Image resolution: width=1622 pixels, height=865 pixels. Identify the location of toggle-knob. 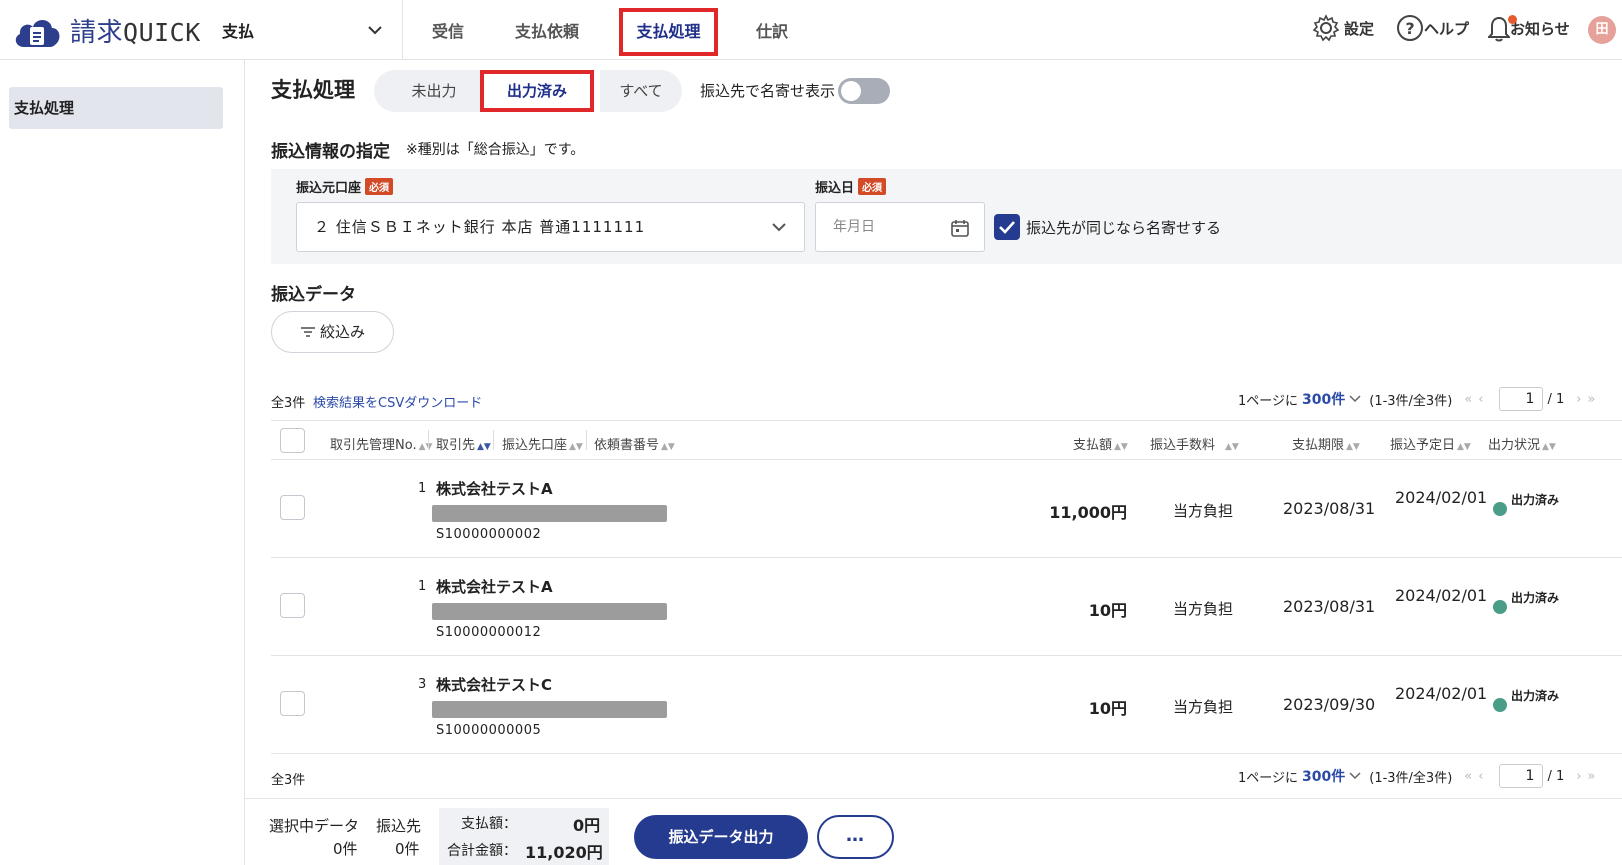
(851, 91).